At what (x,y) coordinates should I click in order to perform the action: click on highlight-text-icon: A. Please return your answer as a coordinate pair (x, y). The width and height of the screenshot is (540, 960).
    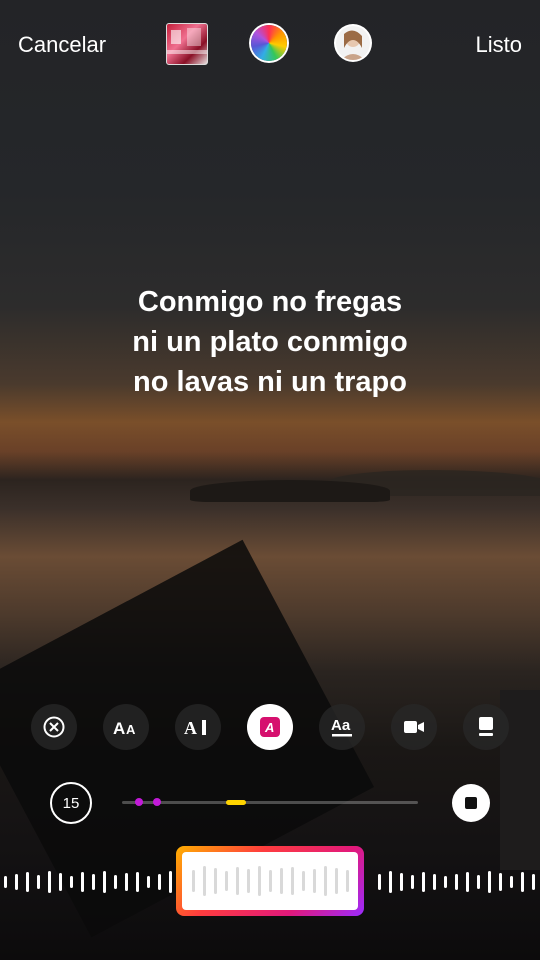
    Looking at the image, I should click on (270, 727).